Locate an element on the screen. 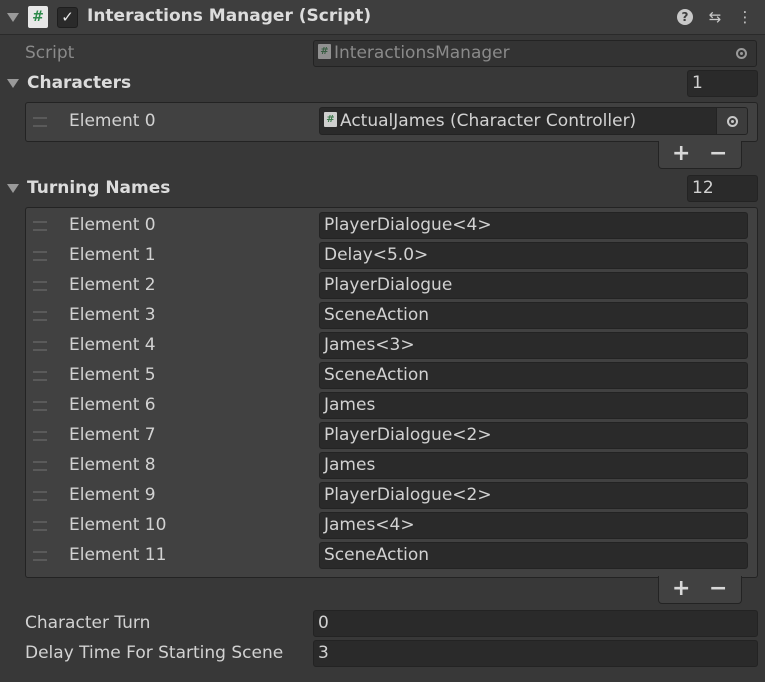 The height and width of the screenshot is (682, 765). characters-element-label: Element 0 is located at coordinates (112, 121).